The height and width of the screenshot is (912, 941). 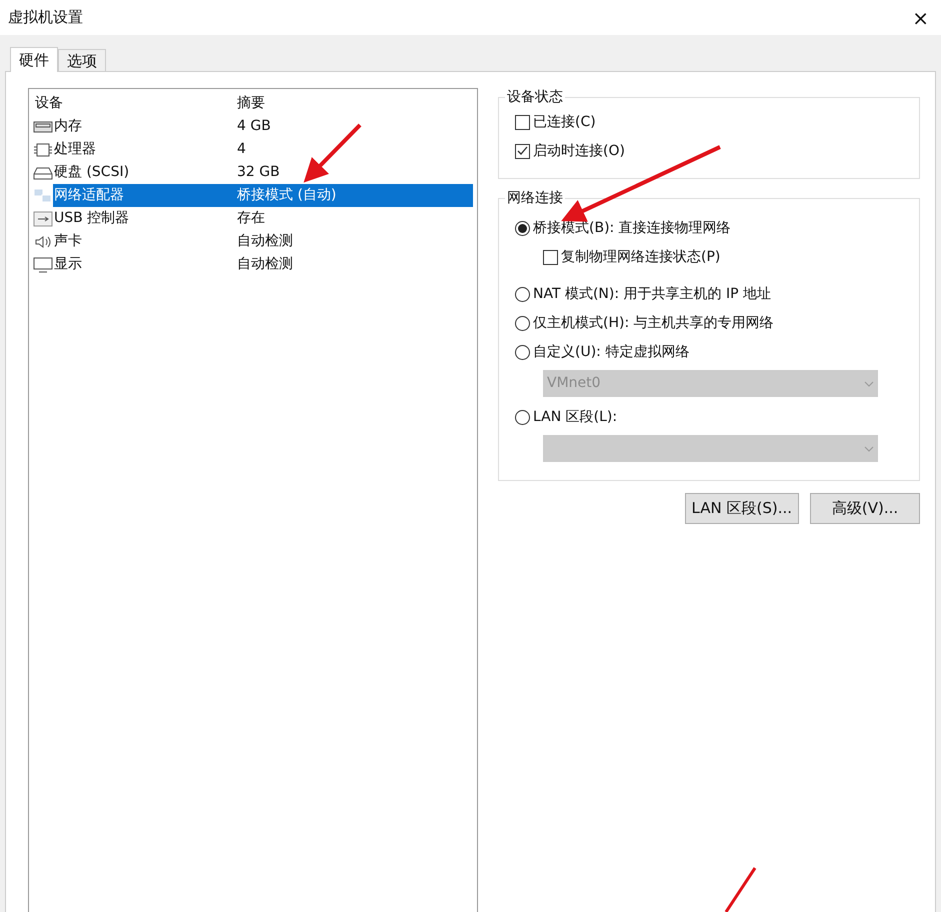 I want to click on device-summary: 4, so click(x=241, y=149).